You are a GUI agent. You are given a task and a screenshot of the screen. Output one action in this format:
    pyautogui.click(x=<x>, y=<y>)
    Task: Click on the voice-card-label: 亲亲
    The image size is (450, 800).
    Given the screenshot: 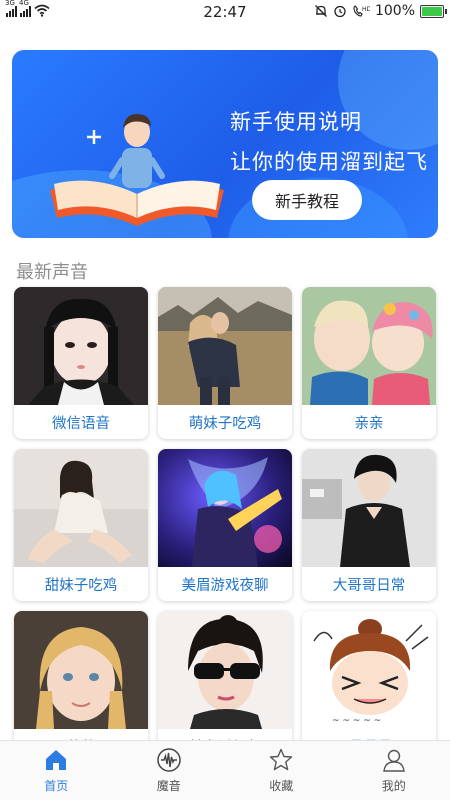 What is the action you would take?
    pyautogui.click(x=369, y=423)
    